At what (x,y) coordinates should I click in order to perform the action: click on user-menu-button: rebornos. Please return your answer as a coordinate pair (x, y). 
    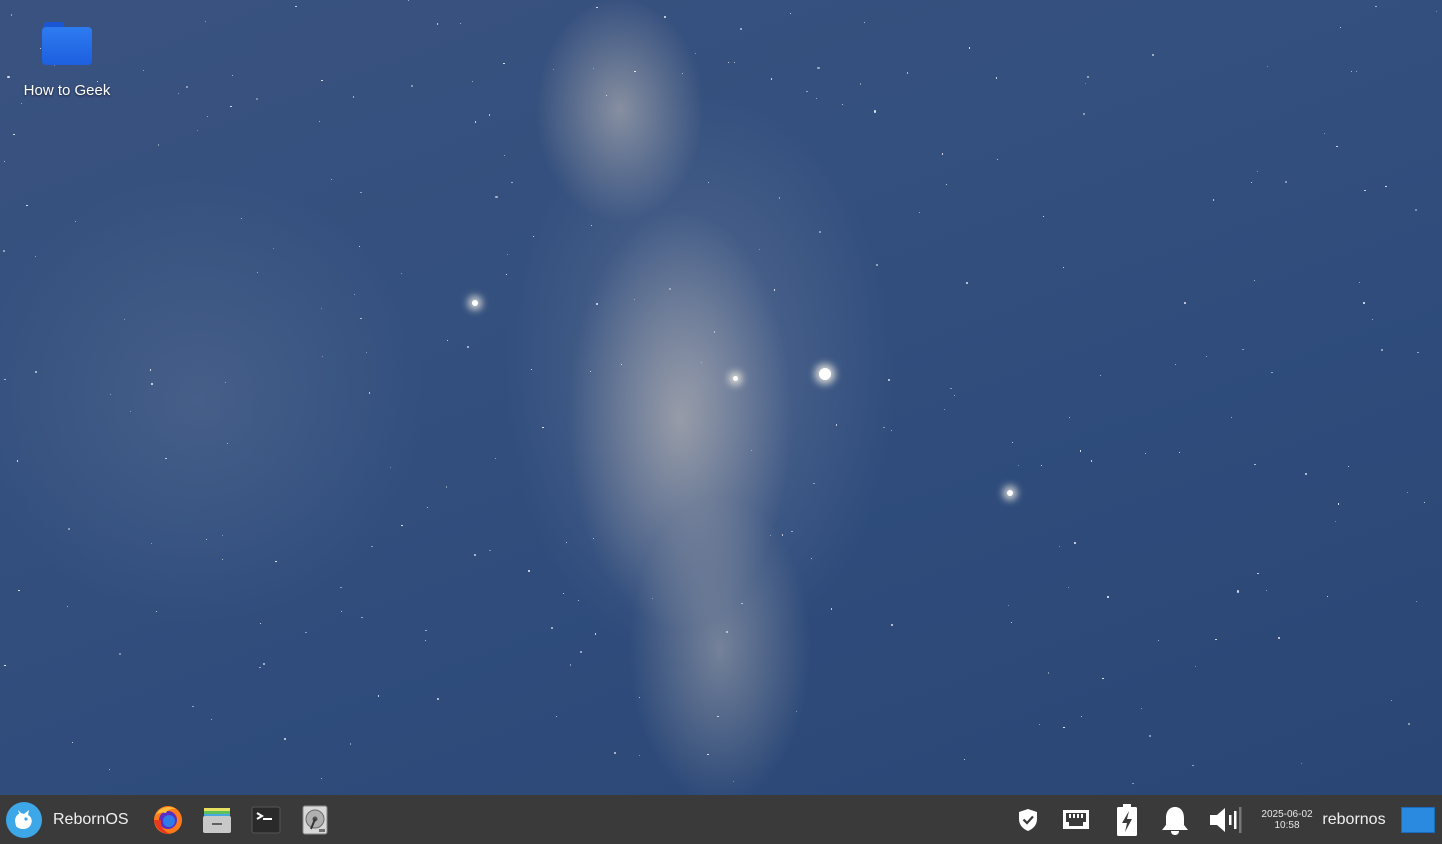
    Looking at the image, I should click on (1354, 819).